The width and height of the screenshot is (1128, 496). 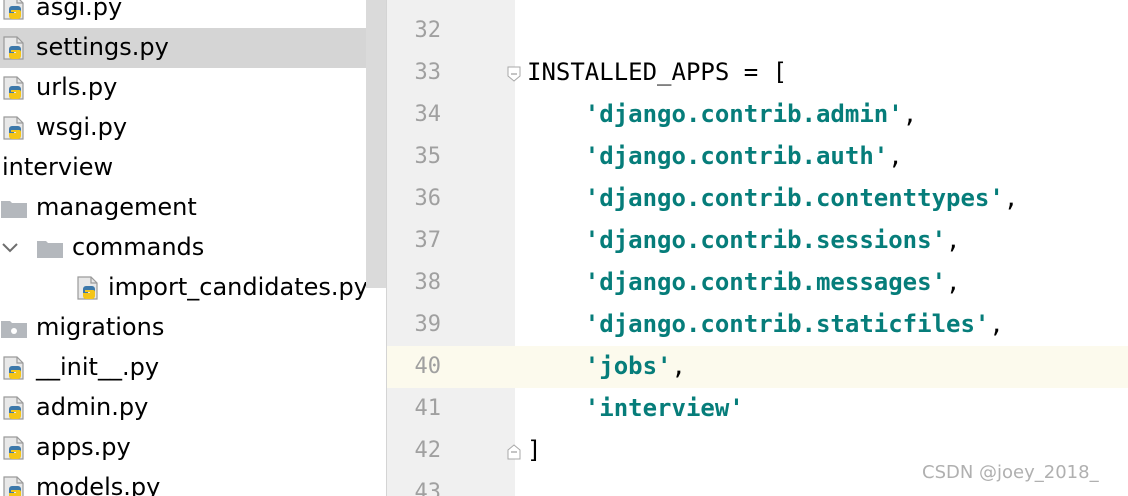 I want to click on code-line: 36 'django.contrib.contenttypes',, so click(x=757, y=199).